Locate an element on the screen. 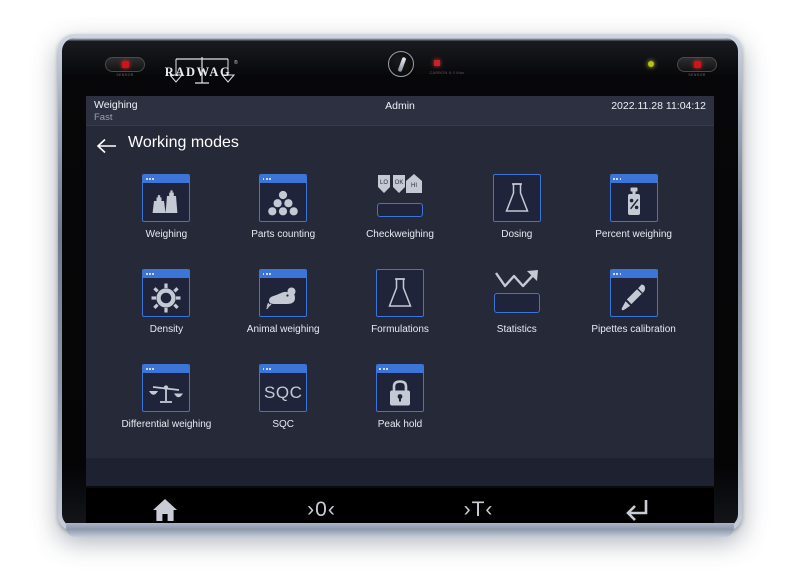 The image size is (800, 587). arrow-left-icon is located at coordinates (106, 146).